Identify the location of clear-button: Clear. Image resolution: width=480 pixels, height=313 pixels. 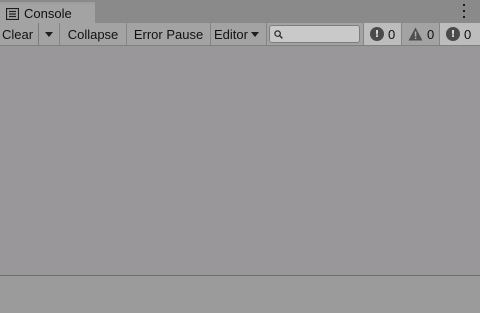
(19, 34).